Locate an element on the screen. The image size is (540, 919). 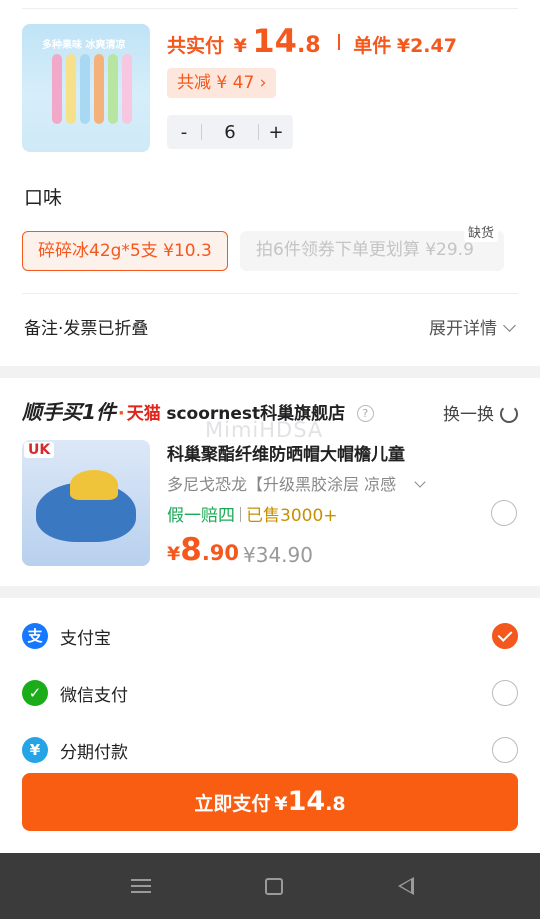
quantity-value: 6 is located at coordinates (230, 132).